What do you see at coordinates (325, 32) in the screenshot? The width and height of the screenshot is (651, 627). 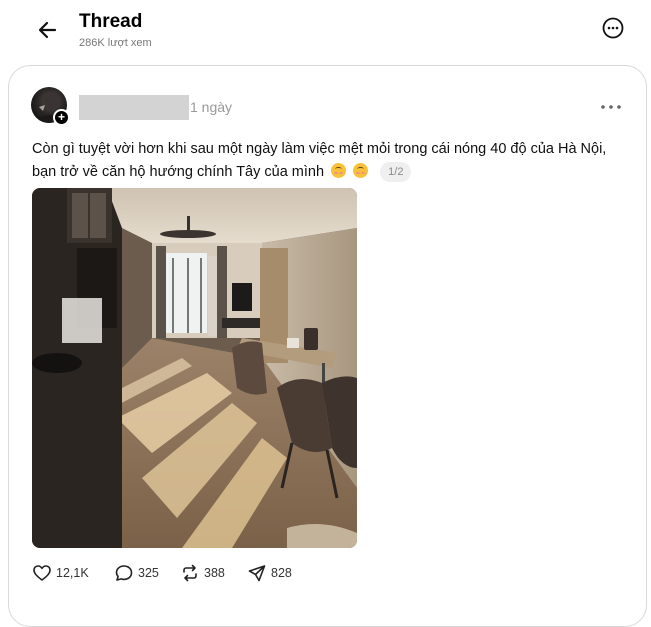 I see `top-bar: Thread 286K lượt xem` at bounding box center [325, 32].